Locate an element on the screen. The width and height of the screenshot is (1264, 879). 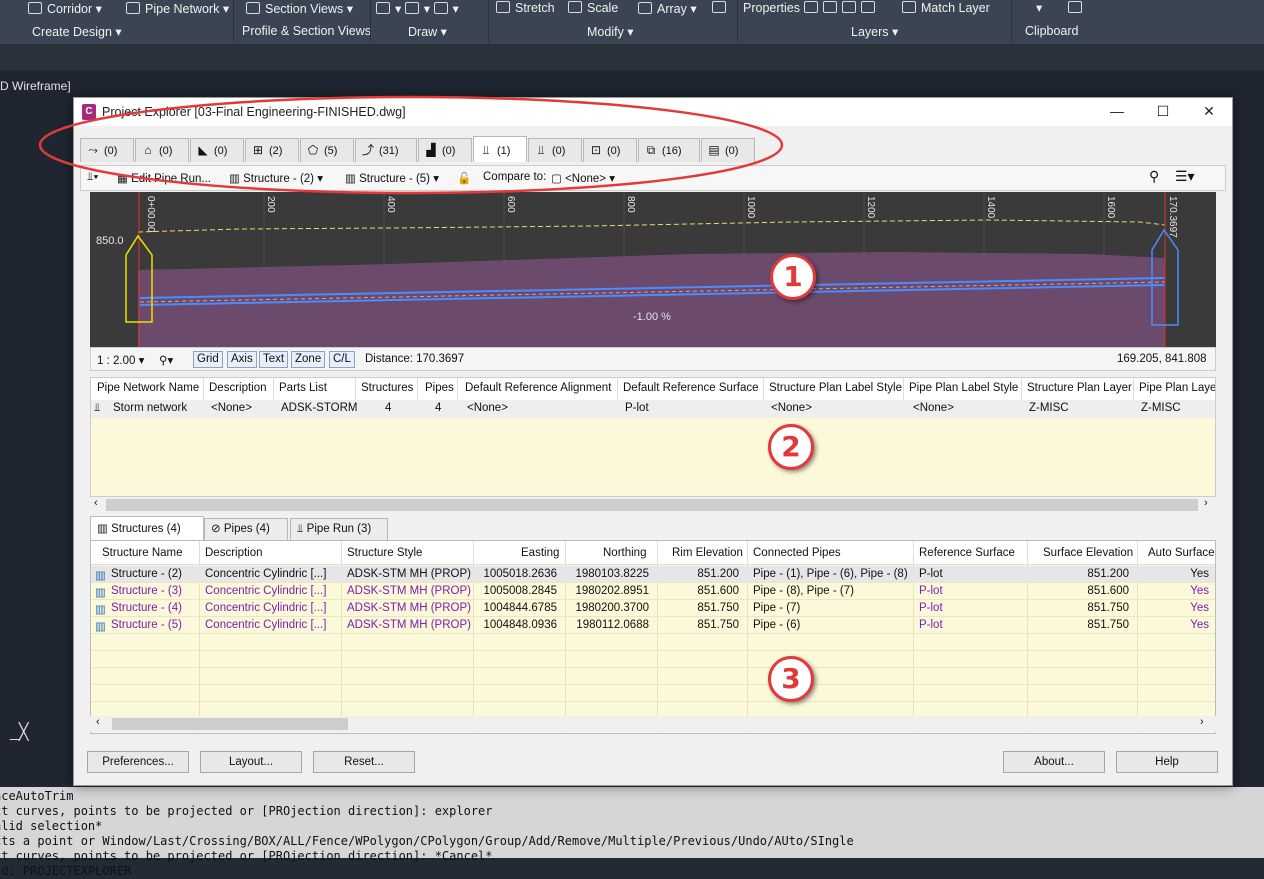
column-header: Connected Pipes is located at coordinates (797, 553).